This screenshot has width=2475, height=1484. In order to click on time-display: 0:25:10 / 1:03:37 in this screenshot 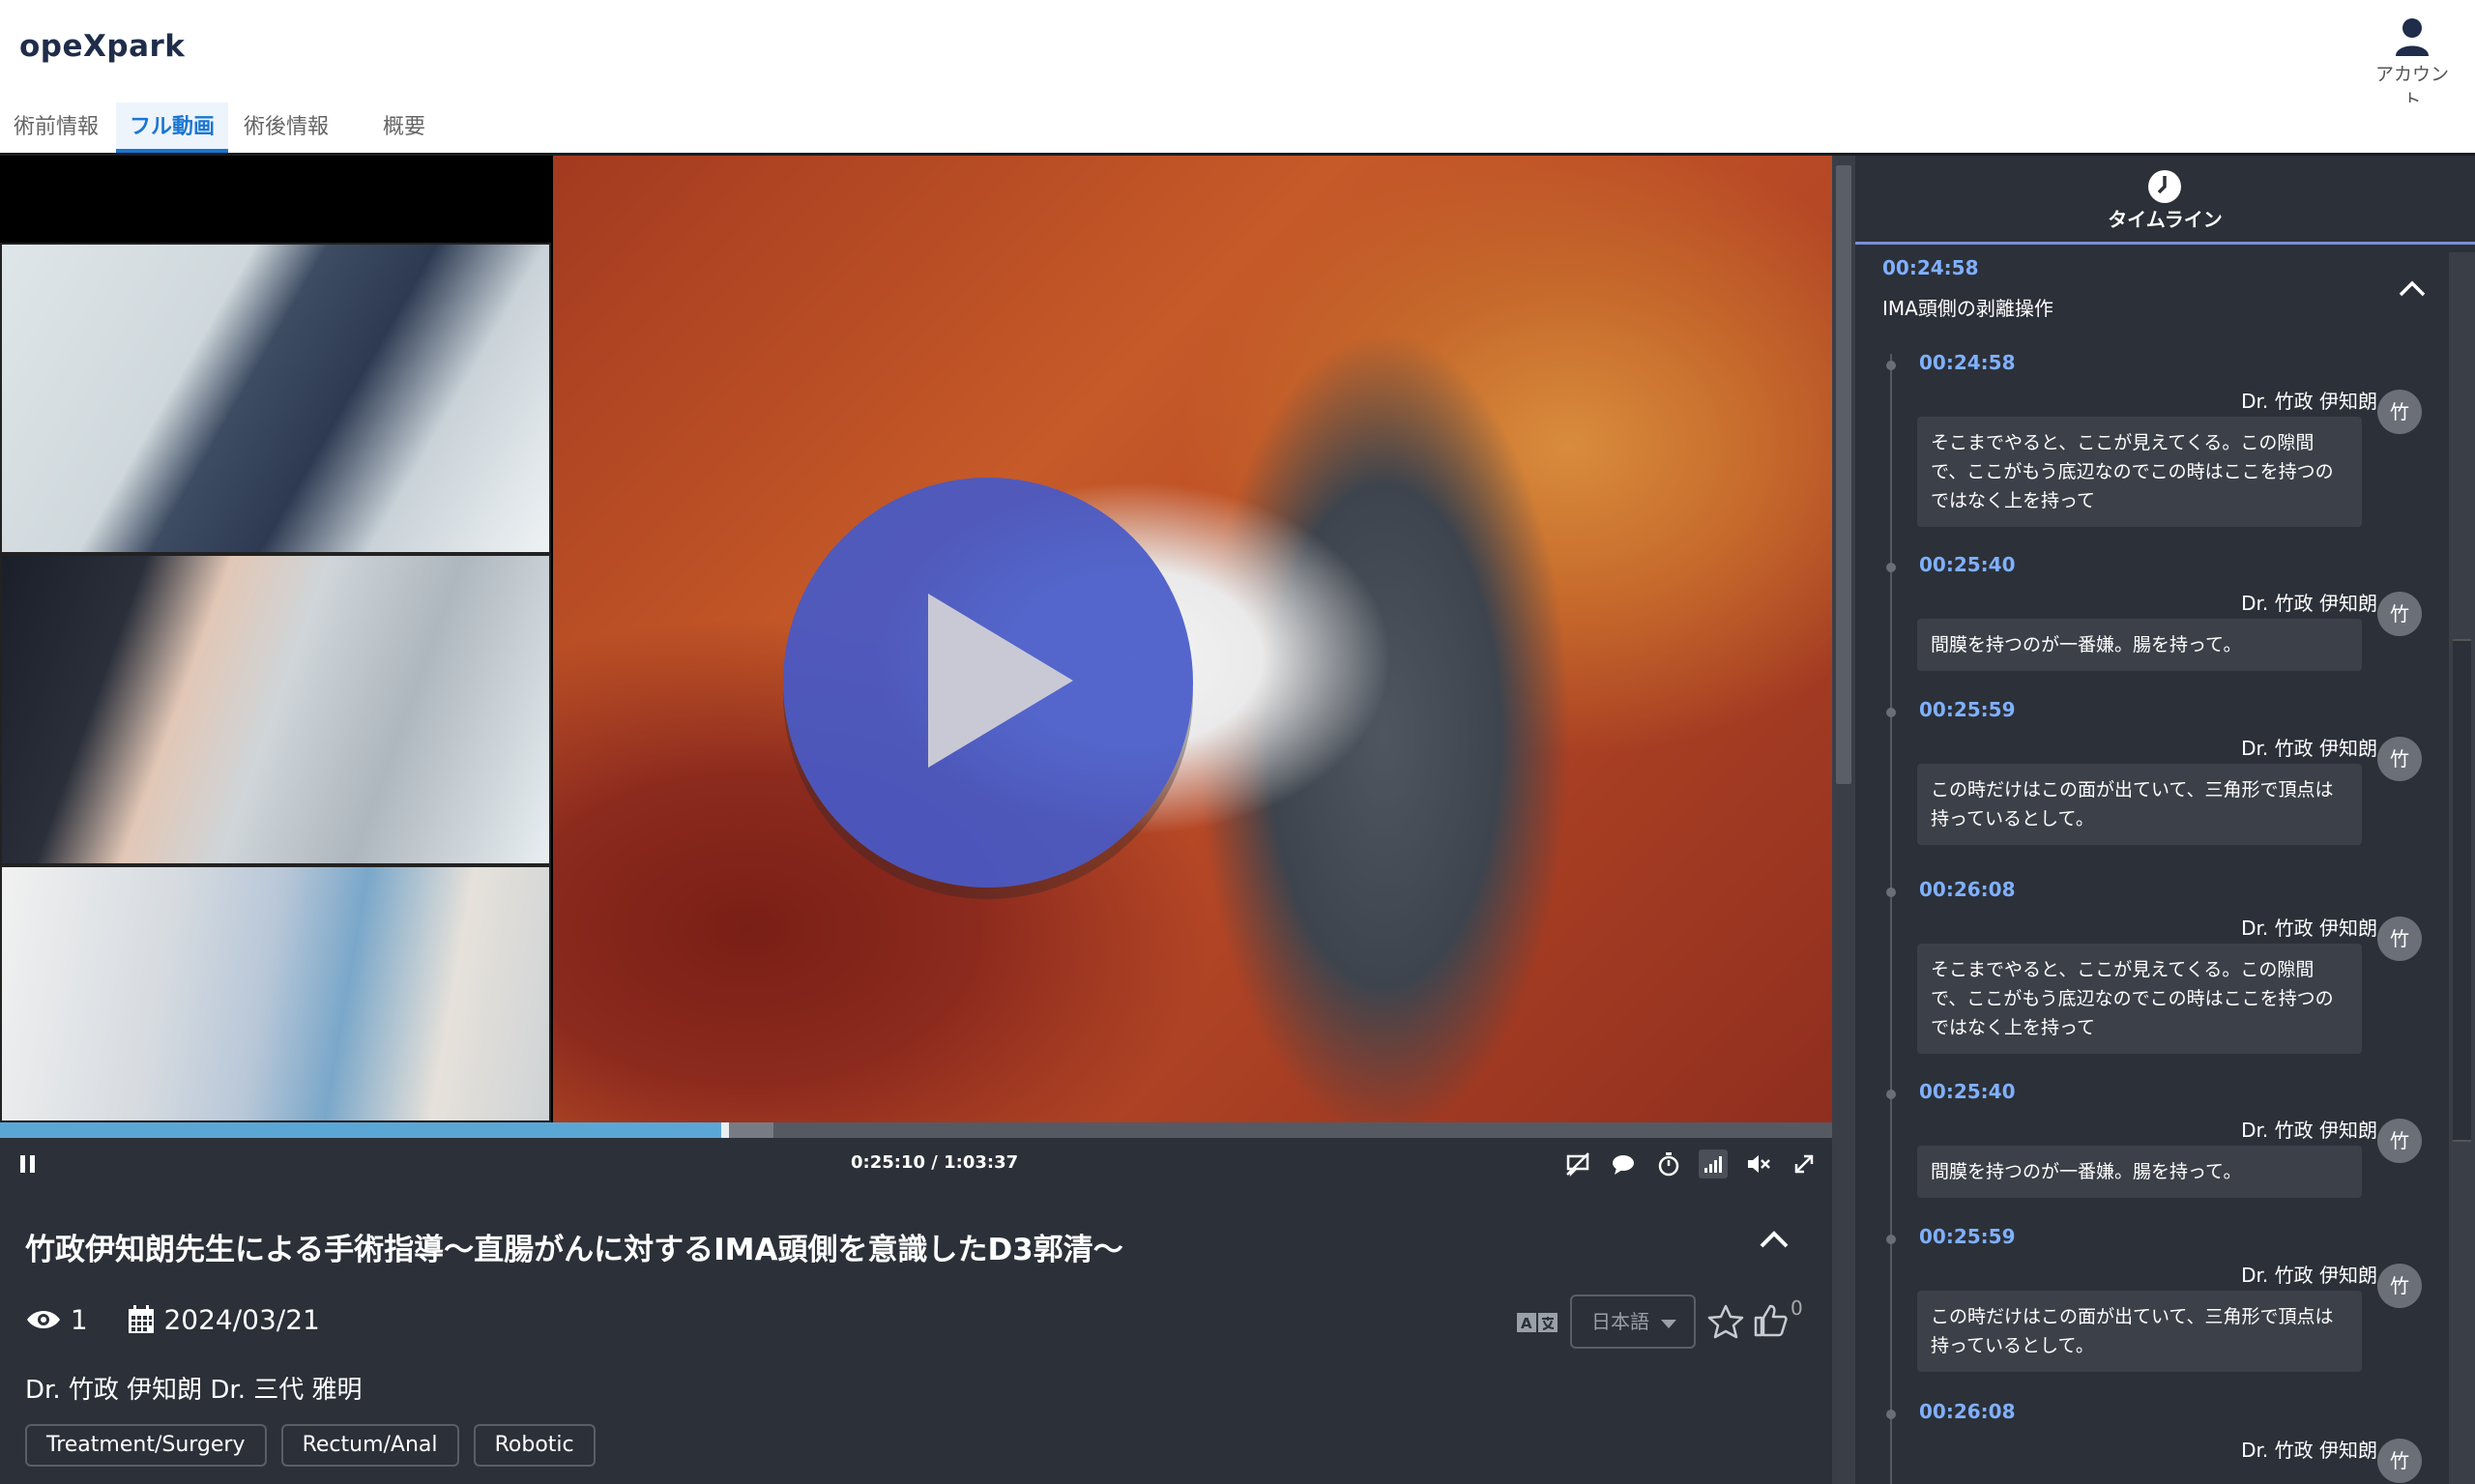, I will do `click(935, 1163)`.